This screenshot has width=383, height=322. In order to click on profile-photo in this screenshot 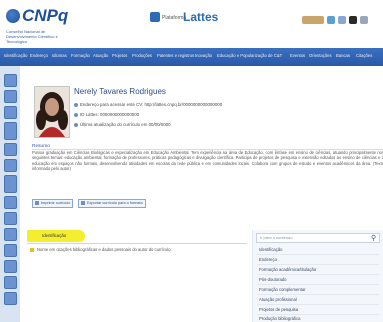, I will do `click(52, 112)`.